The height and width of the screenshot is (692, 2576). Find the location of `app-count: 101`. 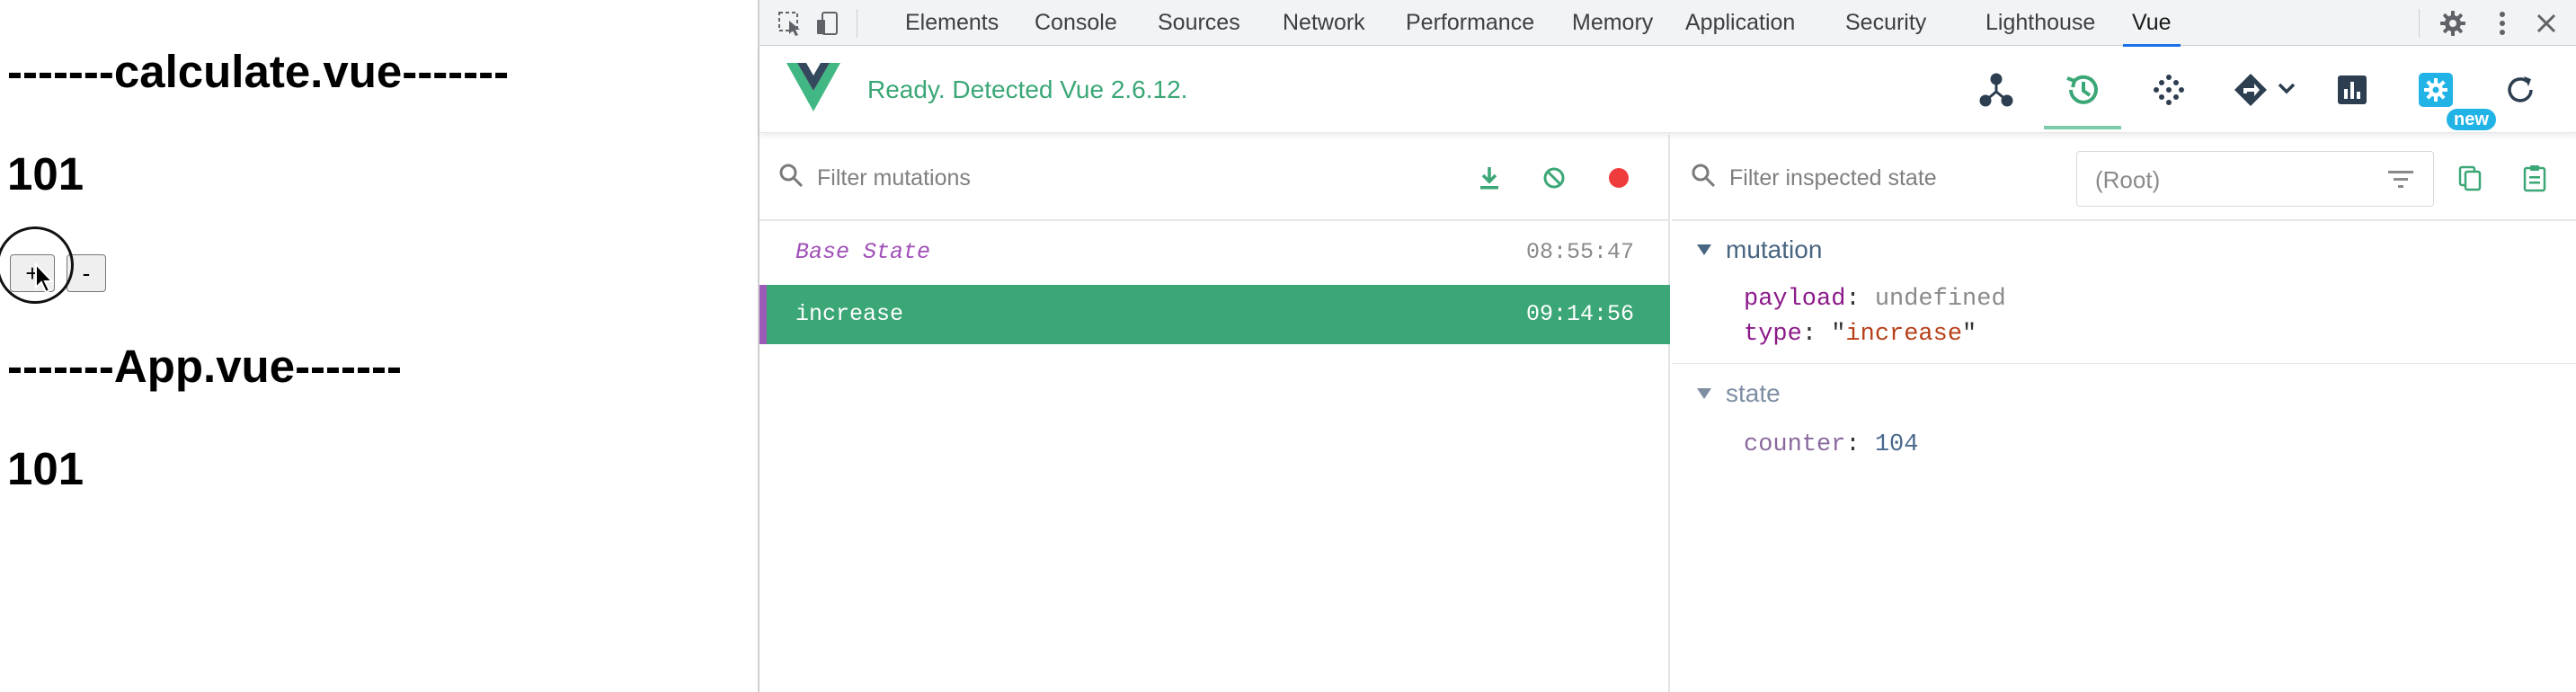

app-count: 101 is located at coordinates (45, 468).